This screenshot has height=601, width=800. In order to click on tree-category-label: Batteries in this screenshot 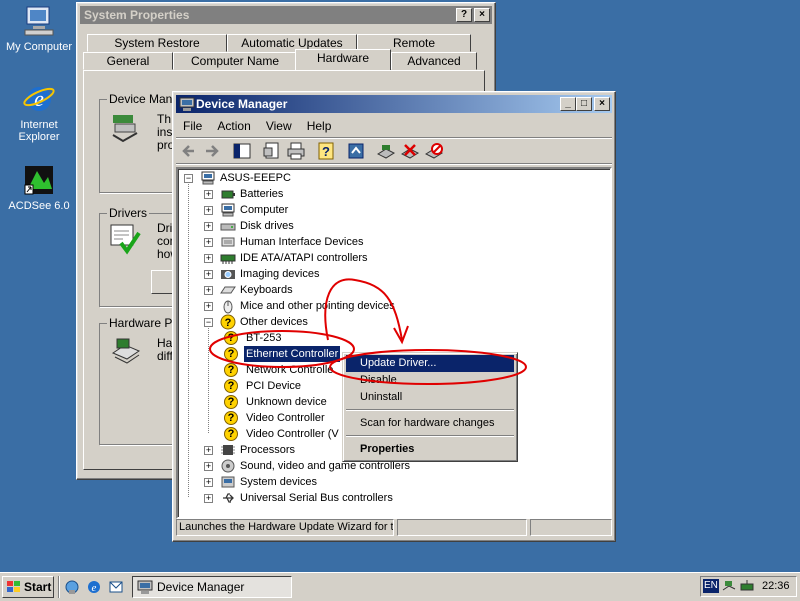, I will do `click(262, 194)`.